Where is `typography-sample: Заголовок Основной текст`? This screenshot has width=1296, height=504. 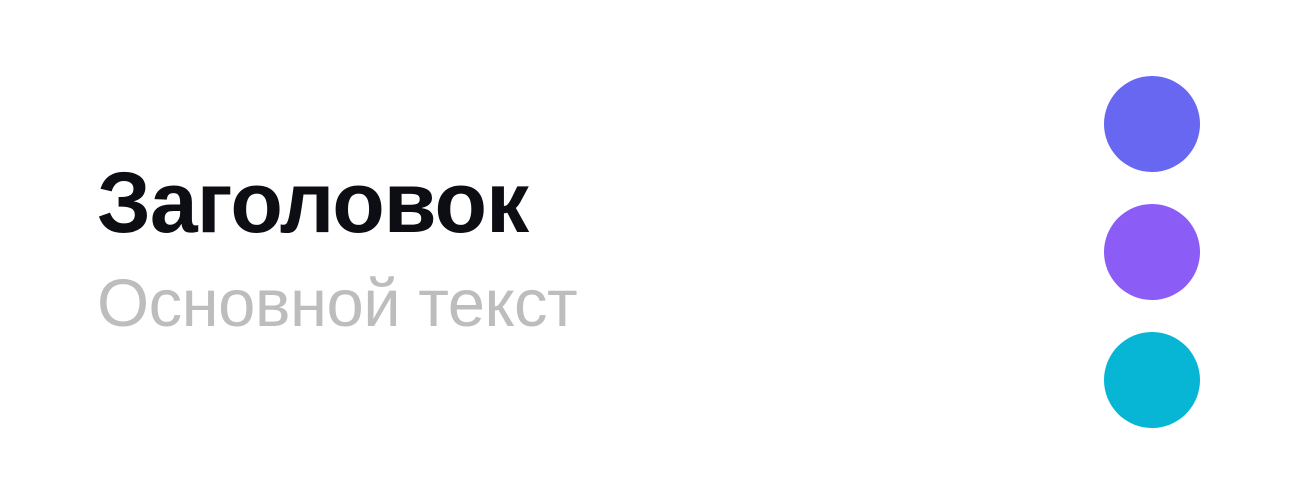 typography-sample: Заголовок Основной текст is located at coordinates (337, 248).